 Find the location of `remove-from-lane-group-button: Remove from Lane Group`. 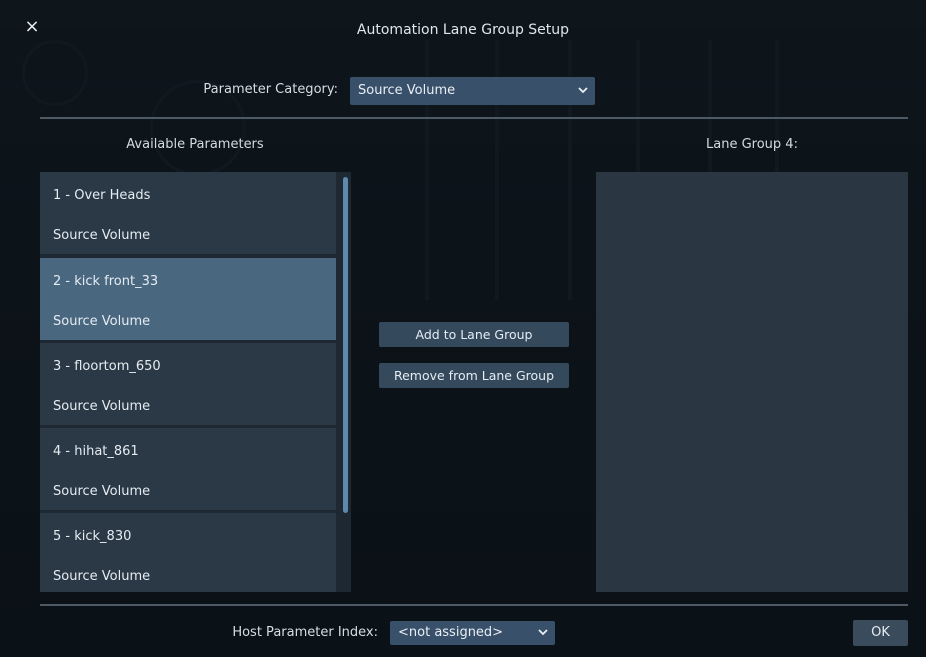

remove-from-lane-group-button: Remove from Lane Group is located at coordinates (474, 375).